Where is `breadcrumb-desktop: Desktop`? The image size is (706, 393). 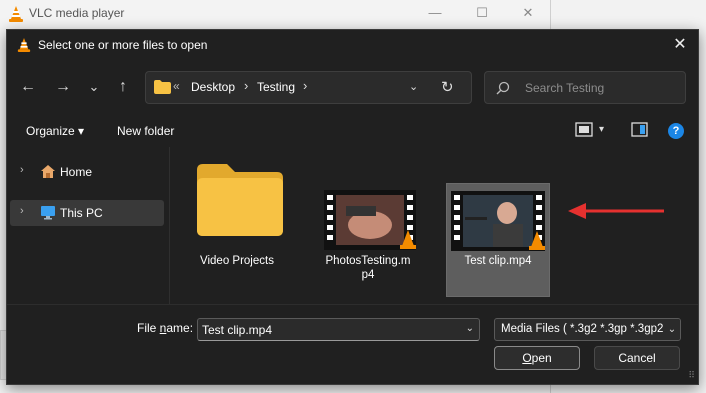
breadcrumb-desktop: Desktop is located at coordinates (213, 87).